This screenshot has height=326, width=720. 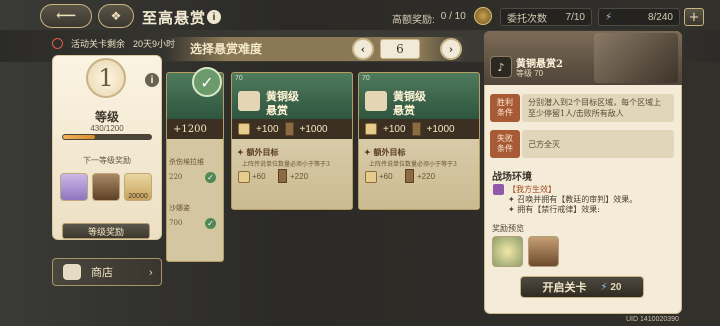 What do you see at coordinates (660, 17) in the screenshot?
I see `energy-value: 8/240` at bounding box center [660, 17].